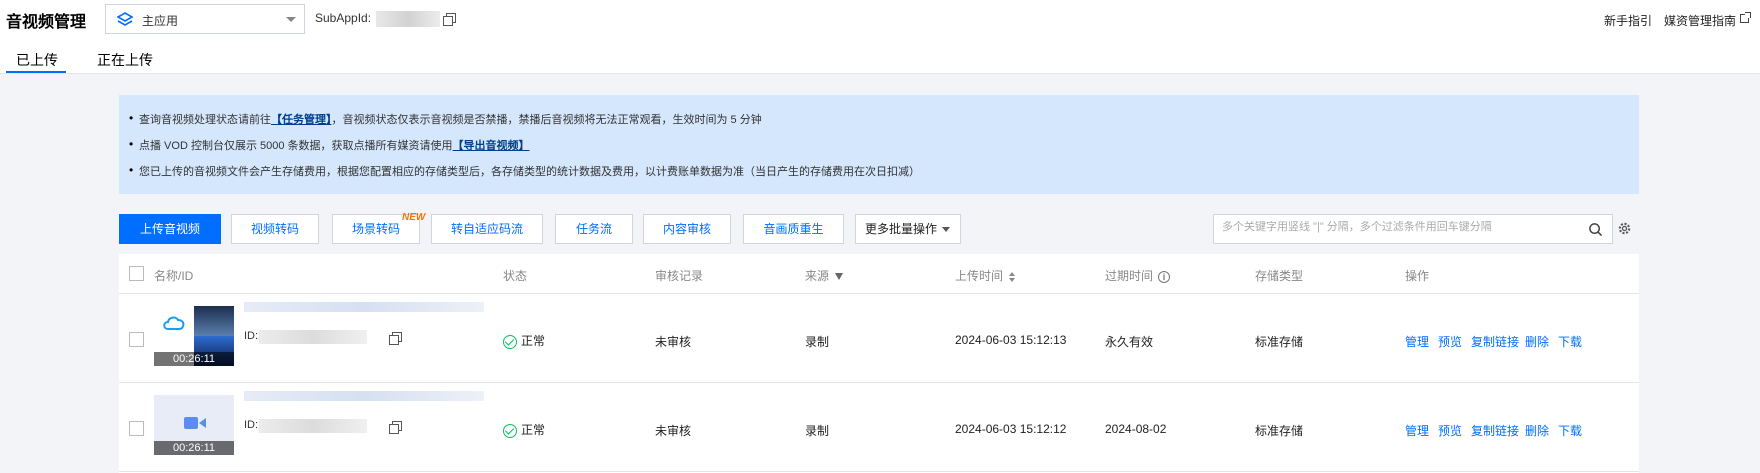 Image resolution: width=1760 pixels, height=473 pixels. What do you see at coordinates (1595, 229) in the screenshot?
I see `search-icon` at bounding box center [1595, 229].